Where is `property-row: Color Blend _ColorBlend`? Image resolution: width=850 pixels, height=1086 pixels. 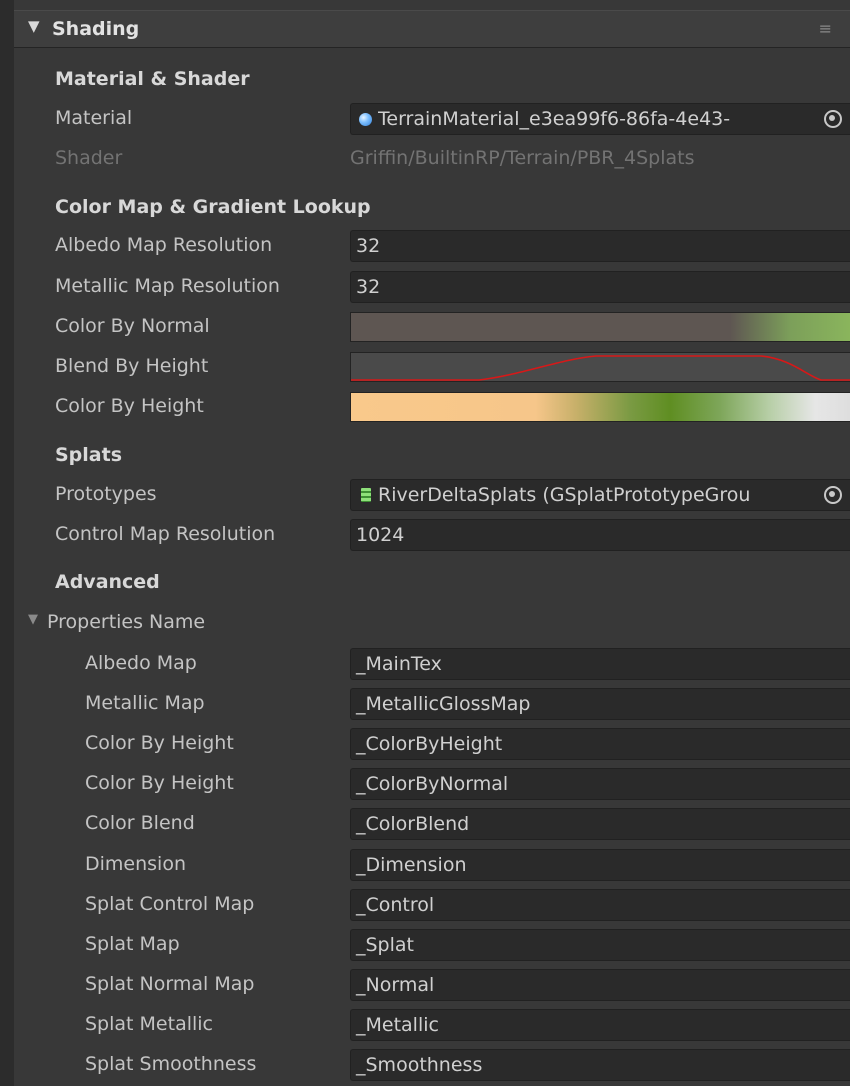 property-row: Color Blend _ColorBlend is located at coordinates (425, 824).